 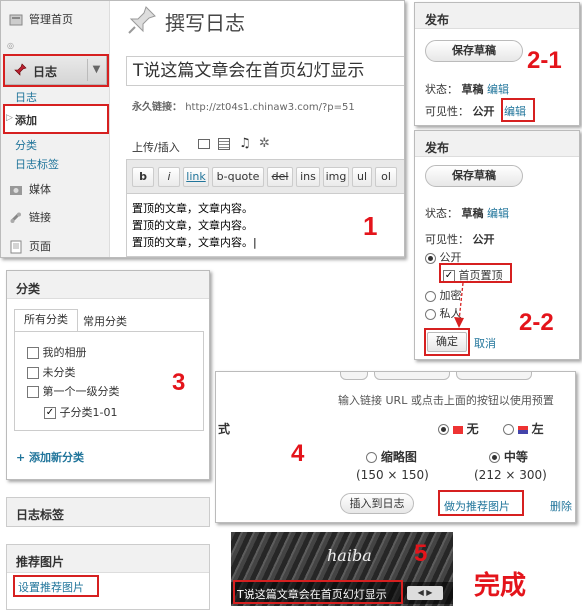 What do you see at coordinates (494, 376) in the screenshot?
I see `post-url-button` at bounding box center [494, 376].